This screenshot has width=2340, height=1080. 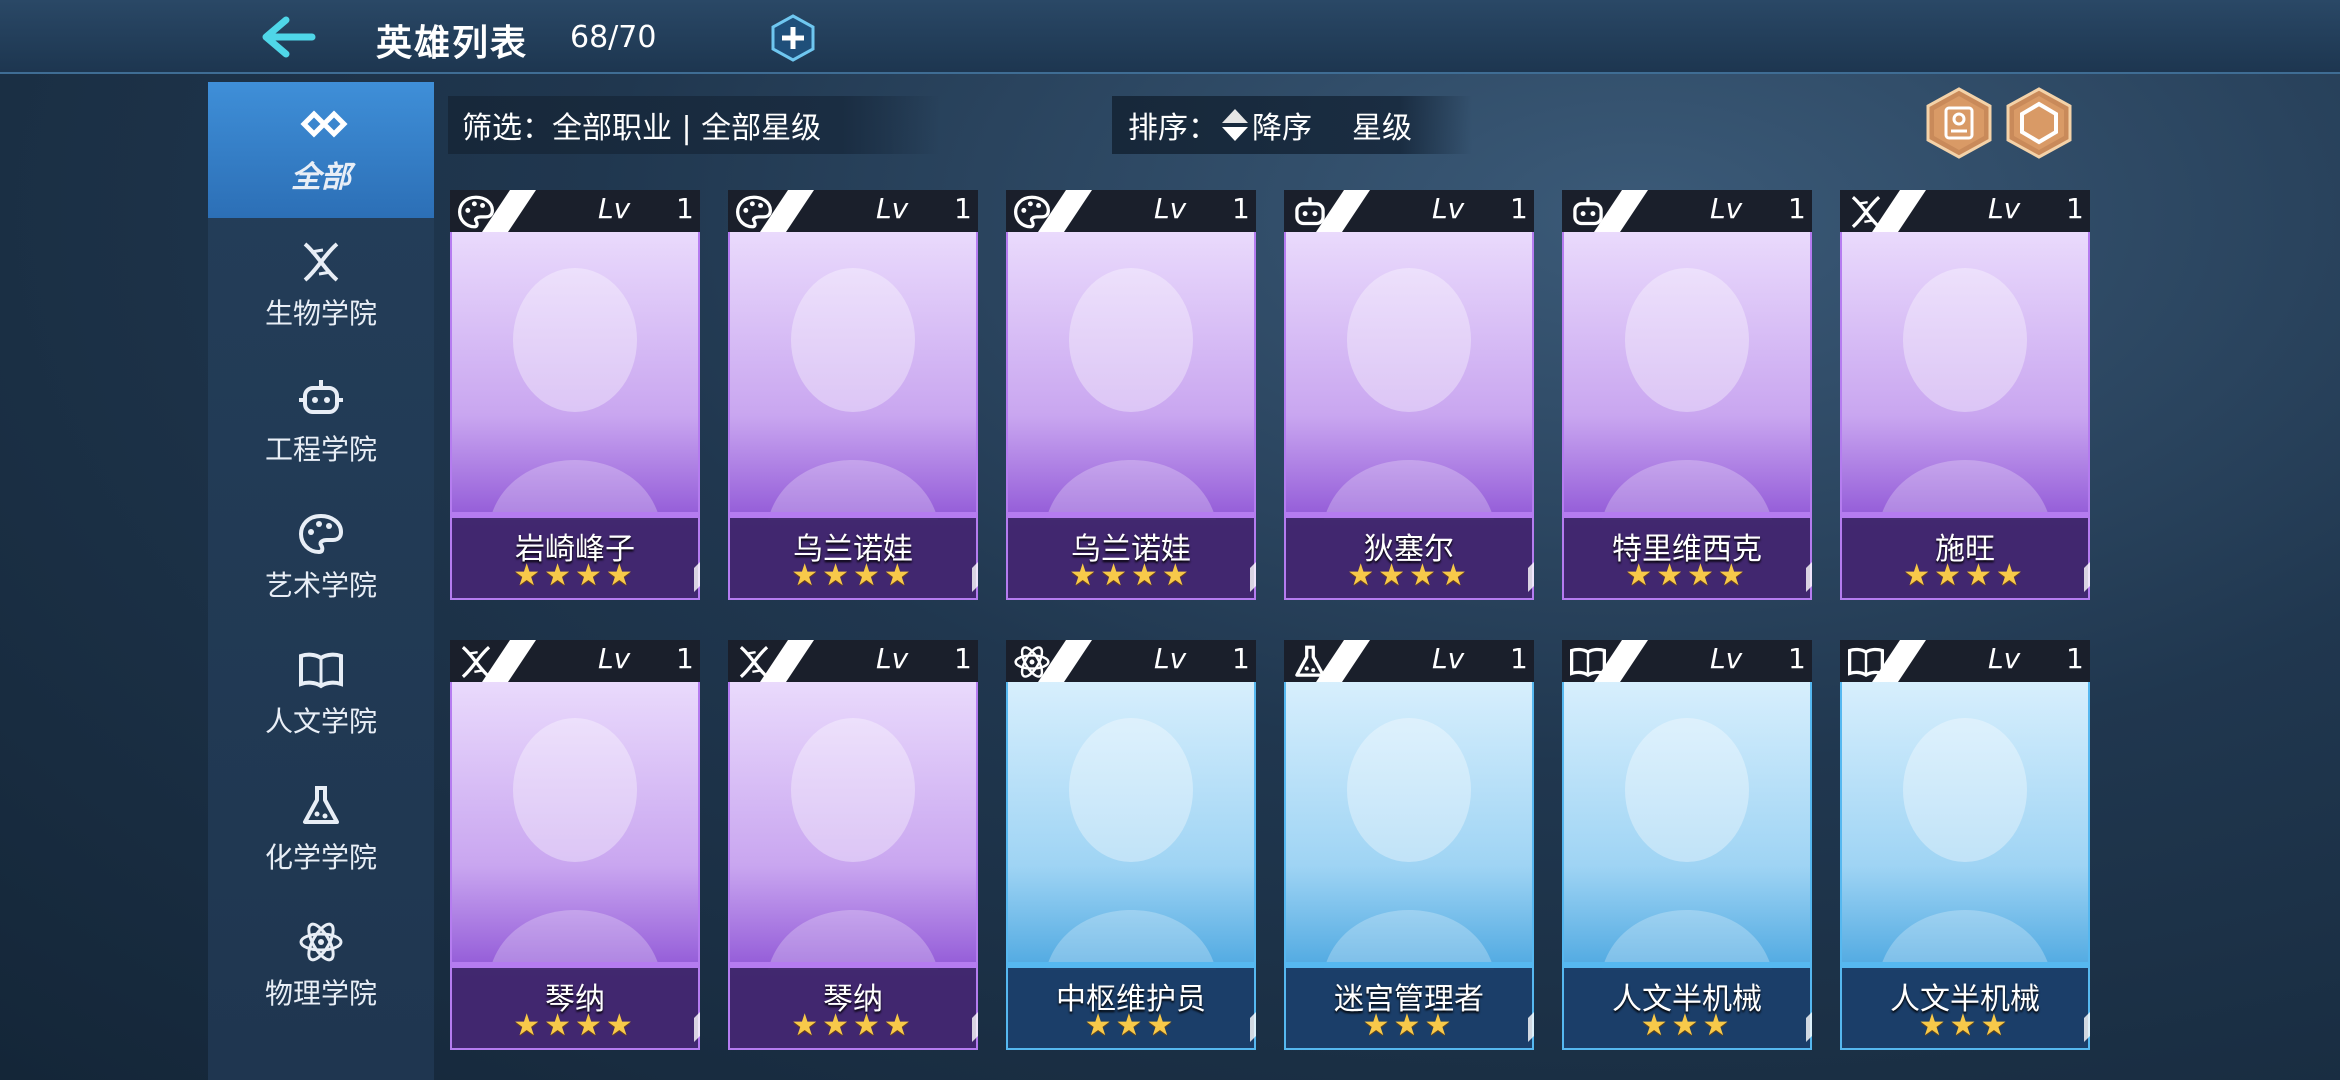 What do you see at coordinates (1173, 128) in the screenshot?
I see `sort-label: 排序：` at bounding box center [1173, 128].